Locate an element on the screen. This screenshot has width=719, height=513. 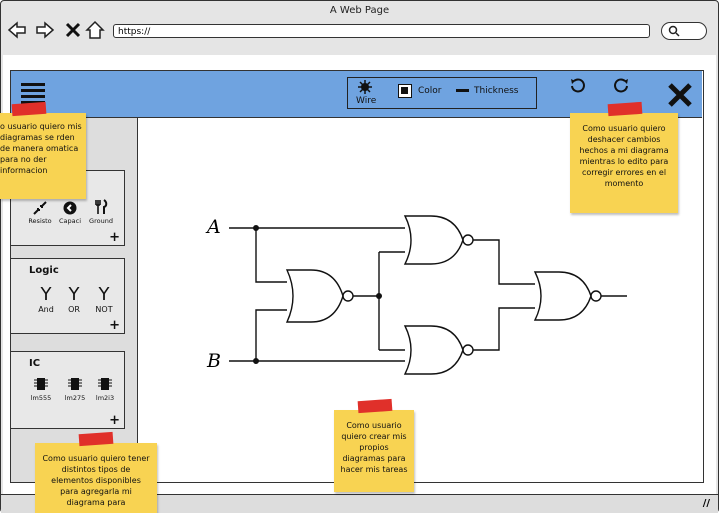
color-label: Color is located at coordinates (430, 91).